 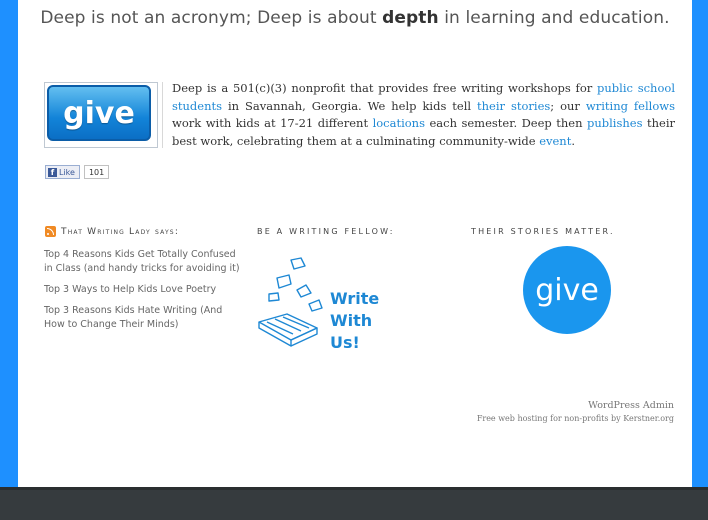 I want to click on tagline-emphasis: depth, so click(x=410, y=18).